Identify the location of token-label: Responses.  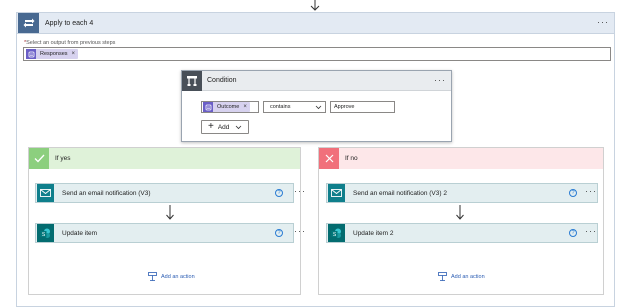
(54, 54).